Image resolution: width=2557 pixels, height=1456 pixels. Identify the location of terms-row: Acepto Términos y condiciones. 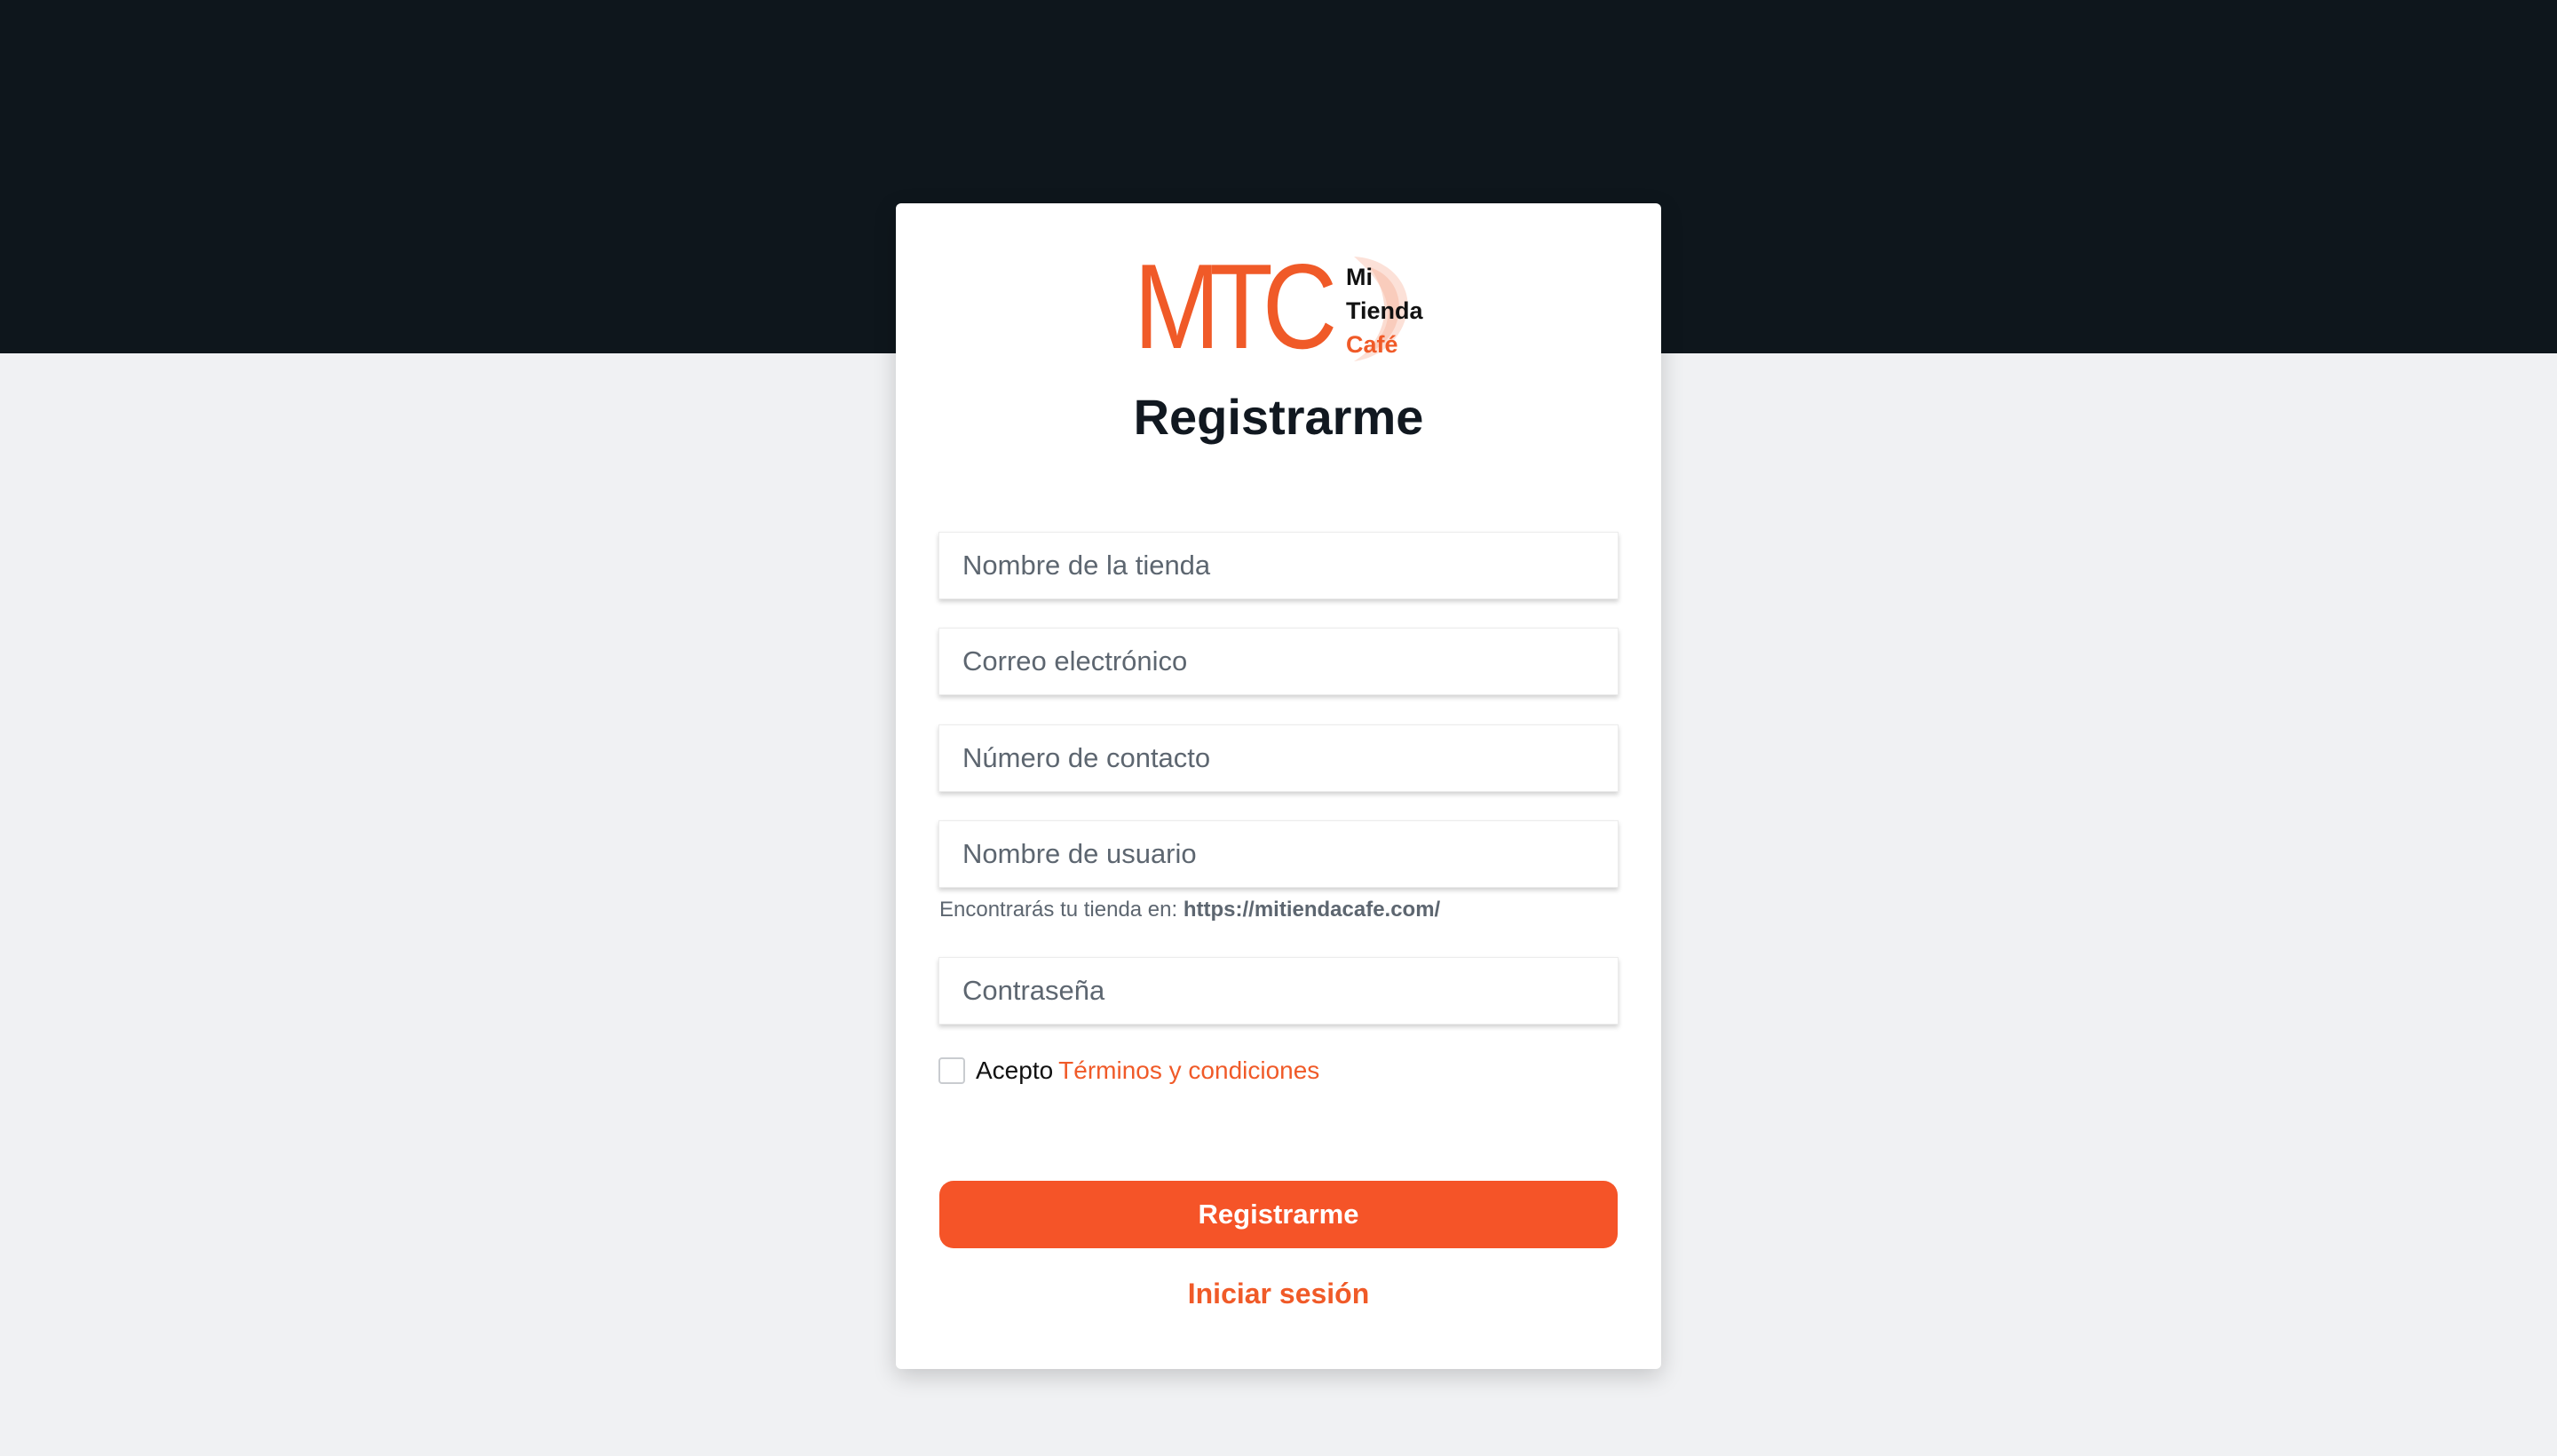
(1128, 1071).